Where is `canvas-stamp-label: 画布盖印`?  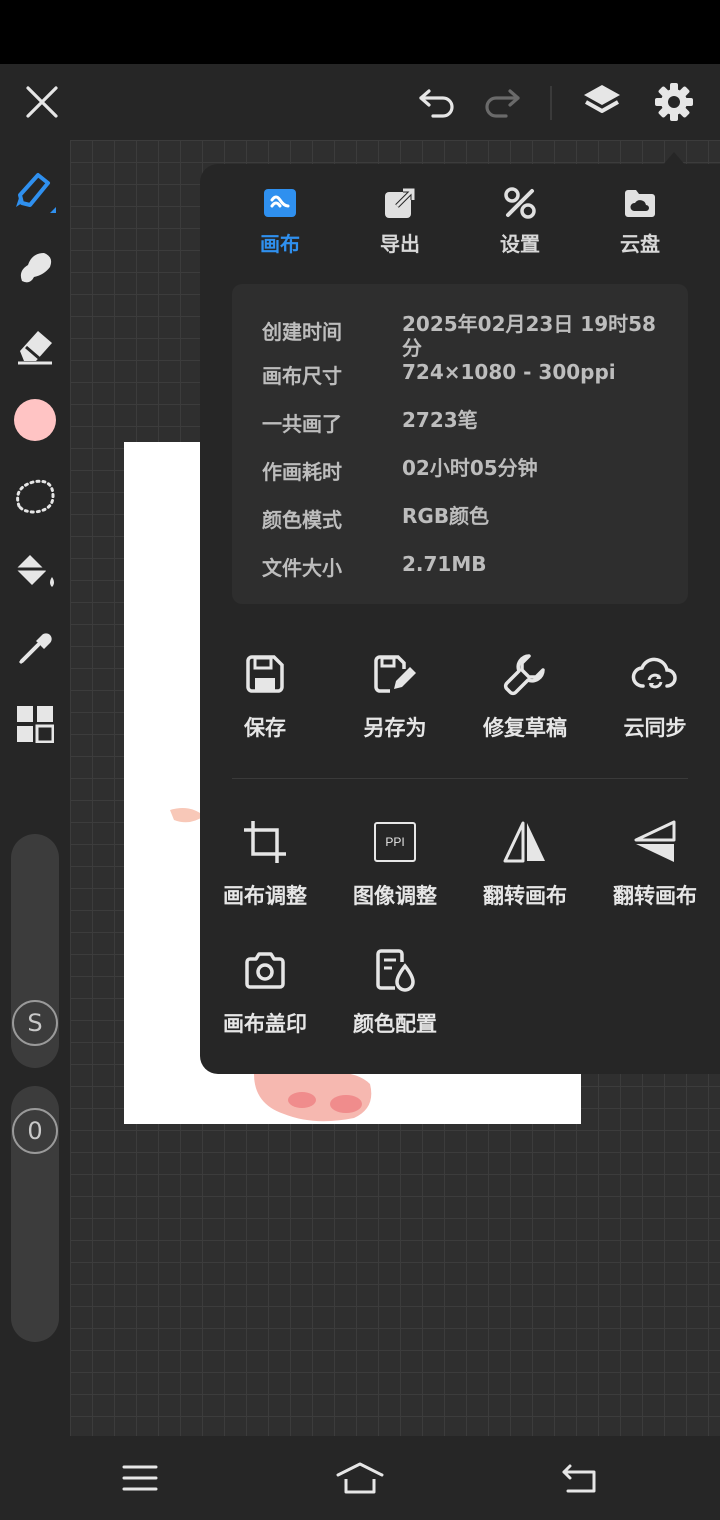
canvas-stamp-label: 画布盖印 is located at coordinates (265, 1024).